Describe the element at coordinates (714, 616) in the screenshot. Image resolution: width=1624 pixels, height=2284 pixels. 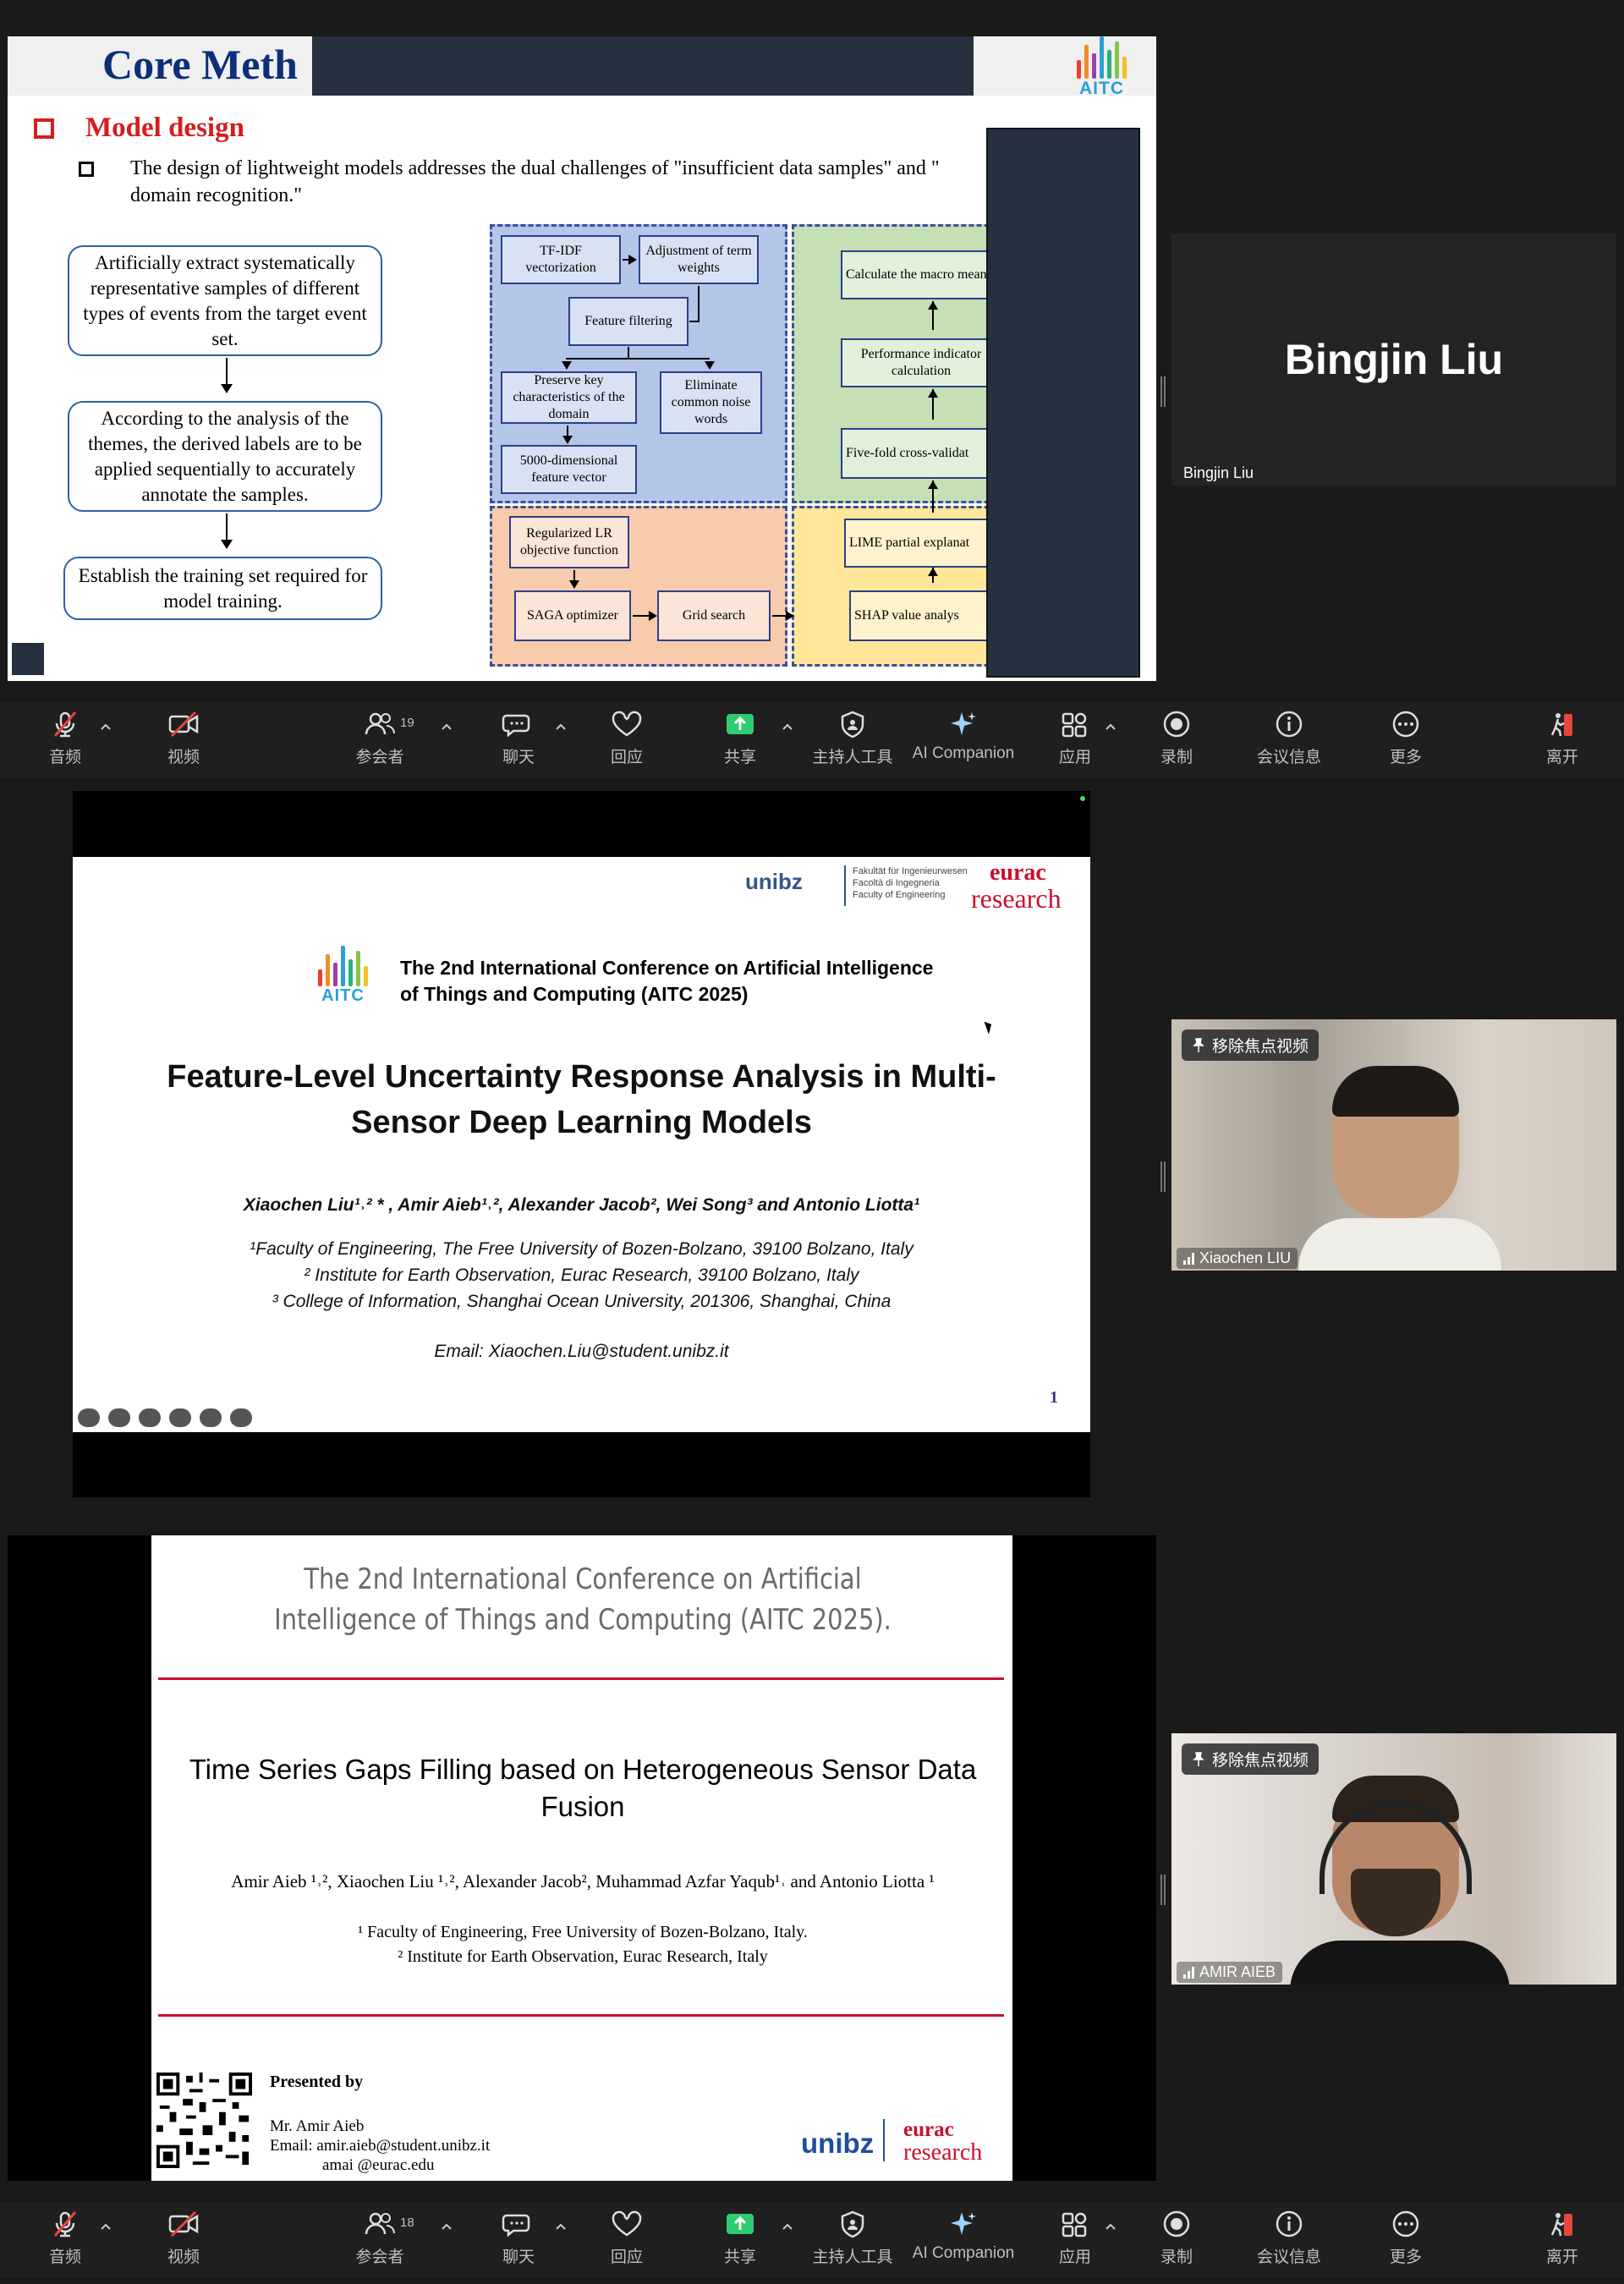
I see `flow-box-grid: Grid search` at that location.